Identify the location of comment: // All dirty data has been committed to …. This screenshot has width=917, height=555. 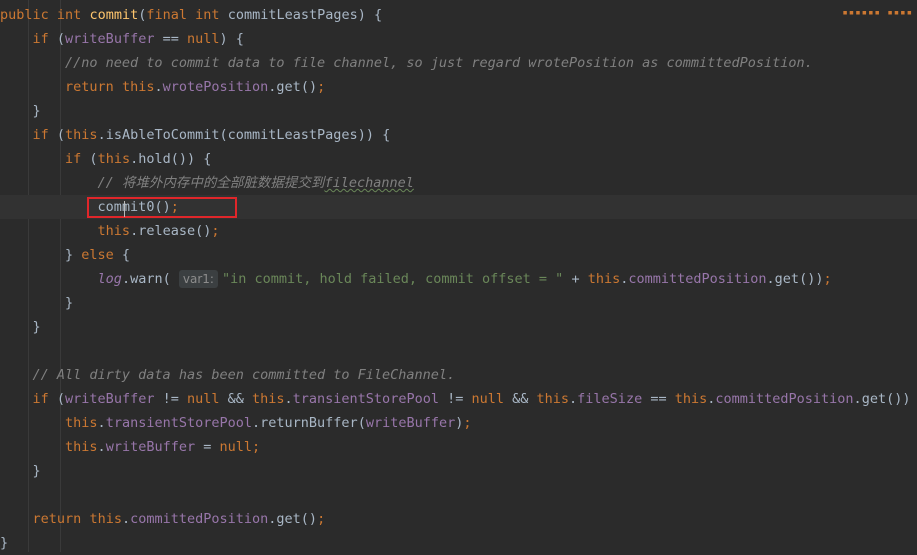
(244, 375).